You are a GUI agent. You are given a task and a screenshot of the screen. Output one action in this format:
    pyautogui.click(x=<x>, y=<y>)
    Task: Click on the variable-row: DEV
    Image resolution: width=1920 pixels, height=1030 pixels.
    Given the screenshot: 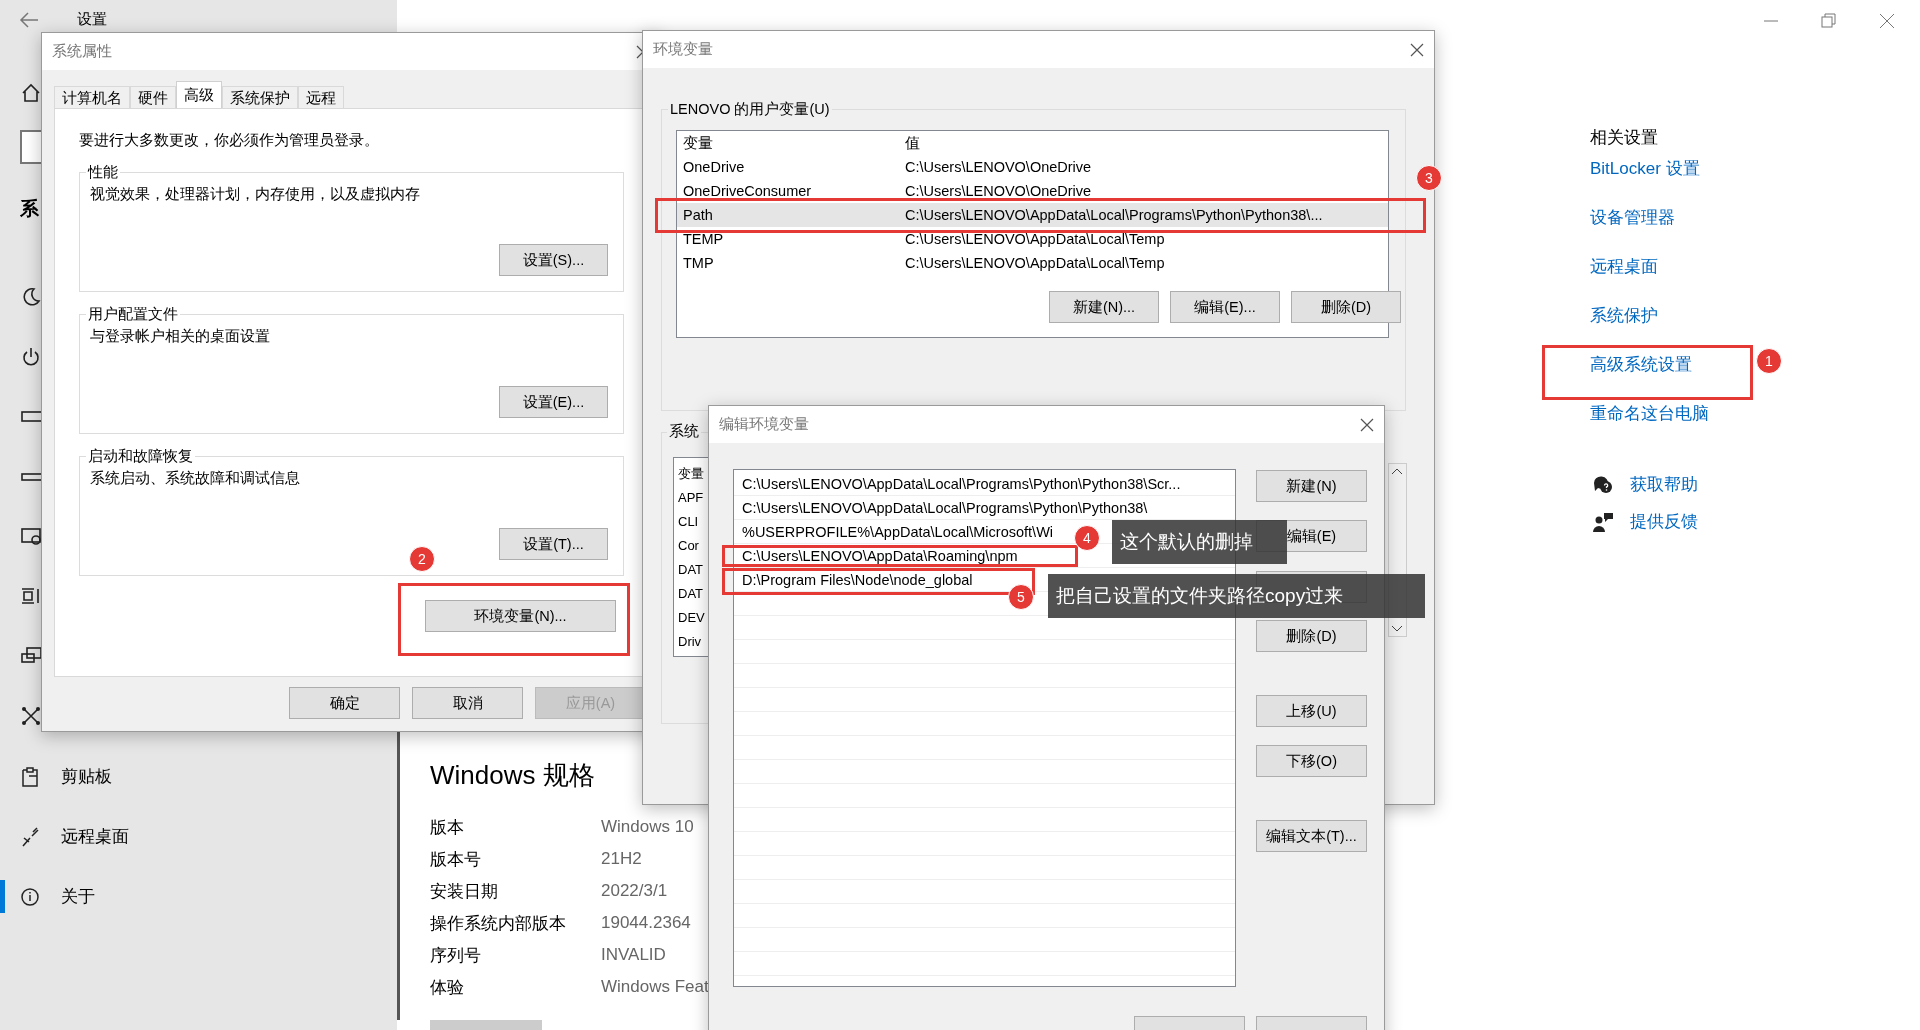 What is the action you would take?
    pyautogui.click(x=695, y=618)
    